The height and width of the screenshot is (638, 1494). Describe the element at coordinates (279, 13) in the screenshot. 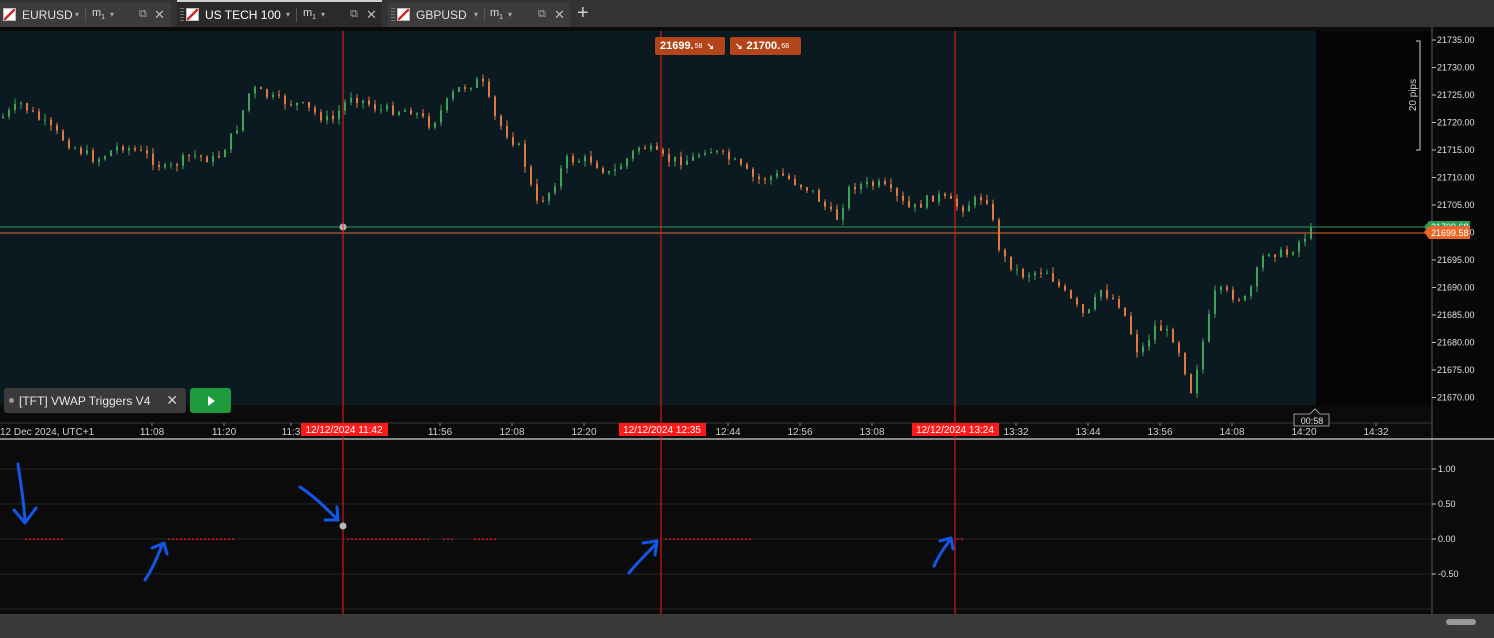

I see `tab-us-tech-100: US TECH 100 ▾ m1 ▾ ⧉ ✕` at that location.